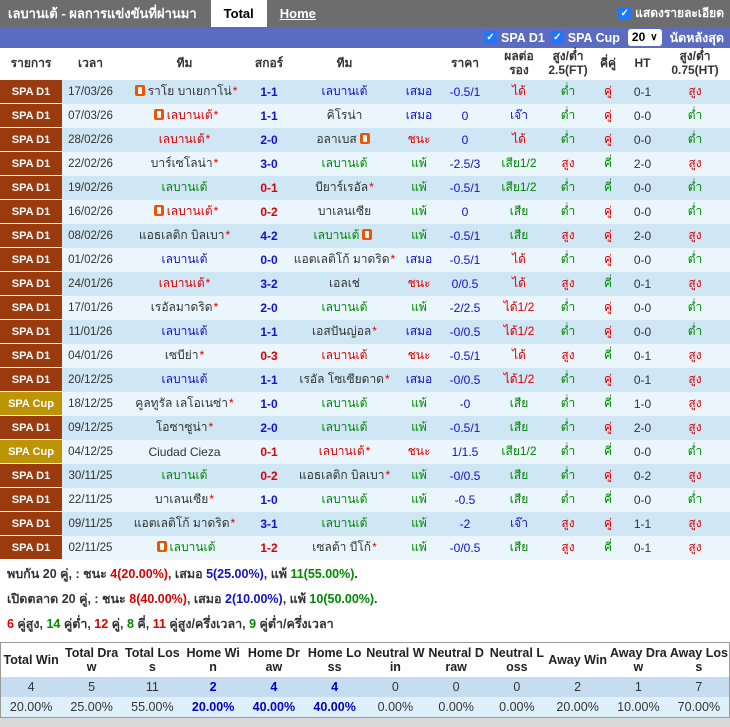 This screenshot has width=730, height=727. Describe the element at coordinates (77, 623) in the screenshot. I see `summary-segment: คู่ต่ำ,` at that location.